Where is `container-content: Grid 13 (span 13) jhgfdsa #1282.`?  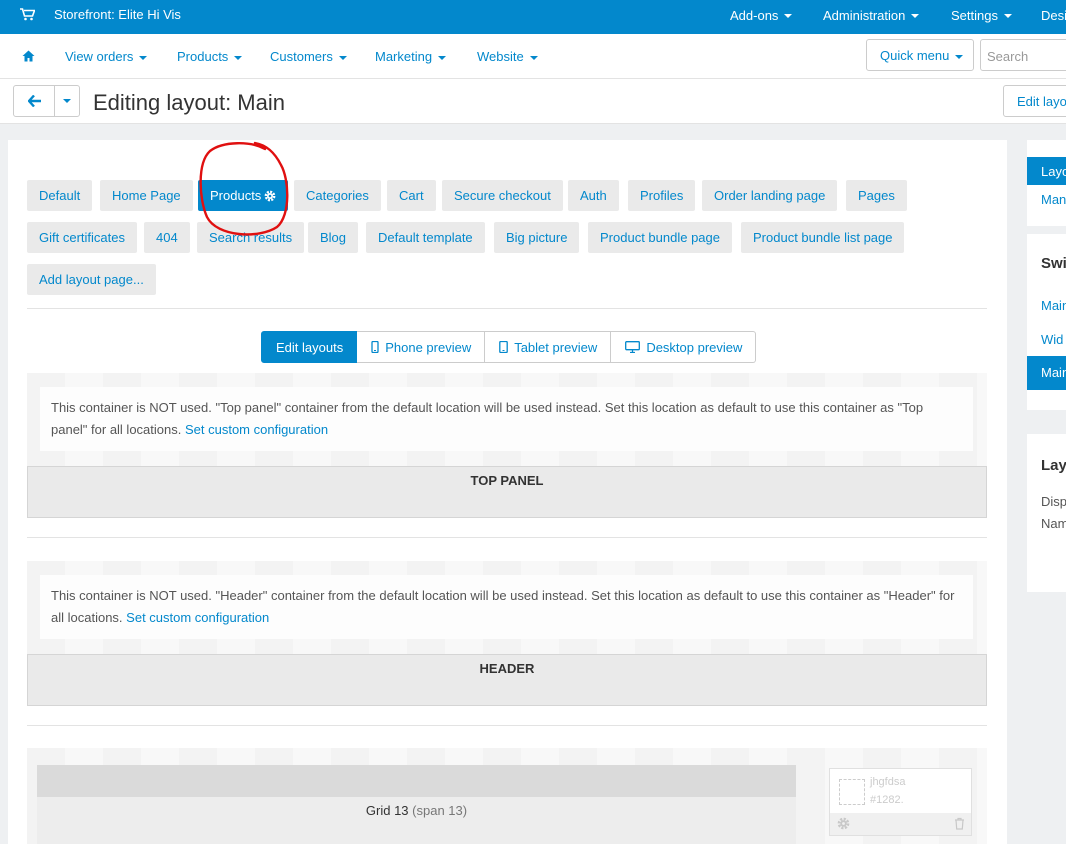
container-content: Grid 13 (span 13) jhgfdsa #1282. is located at coordinates (507, 796).